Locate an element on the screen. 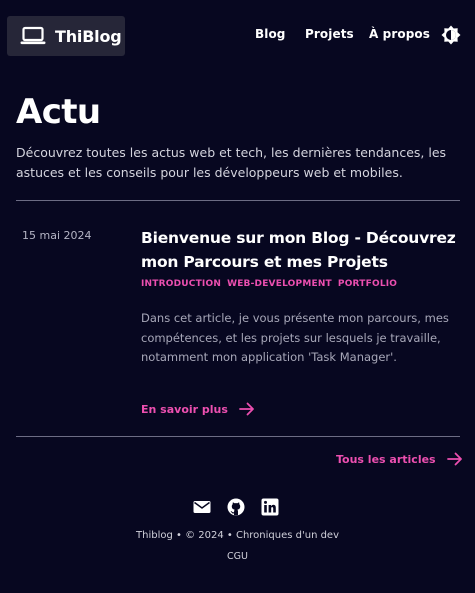 This screenshot has width=475, height=593. tag-portfolio: PORTFOLIO is located at coordinates (367, 284).